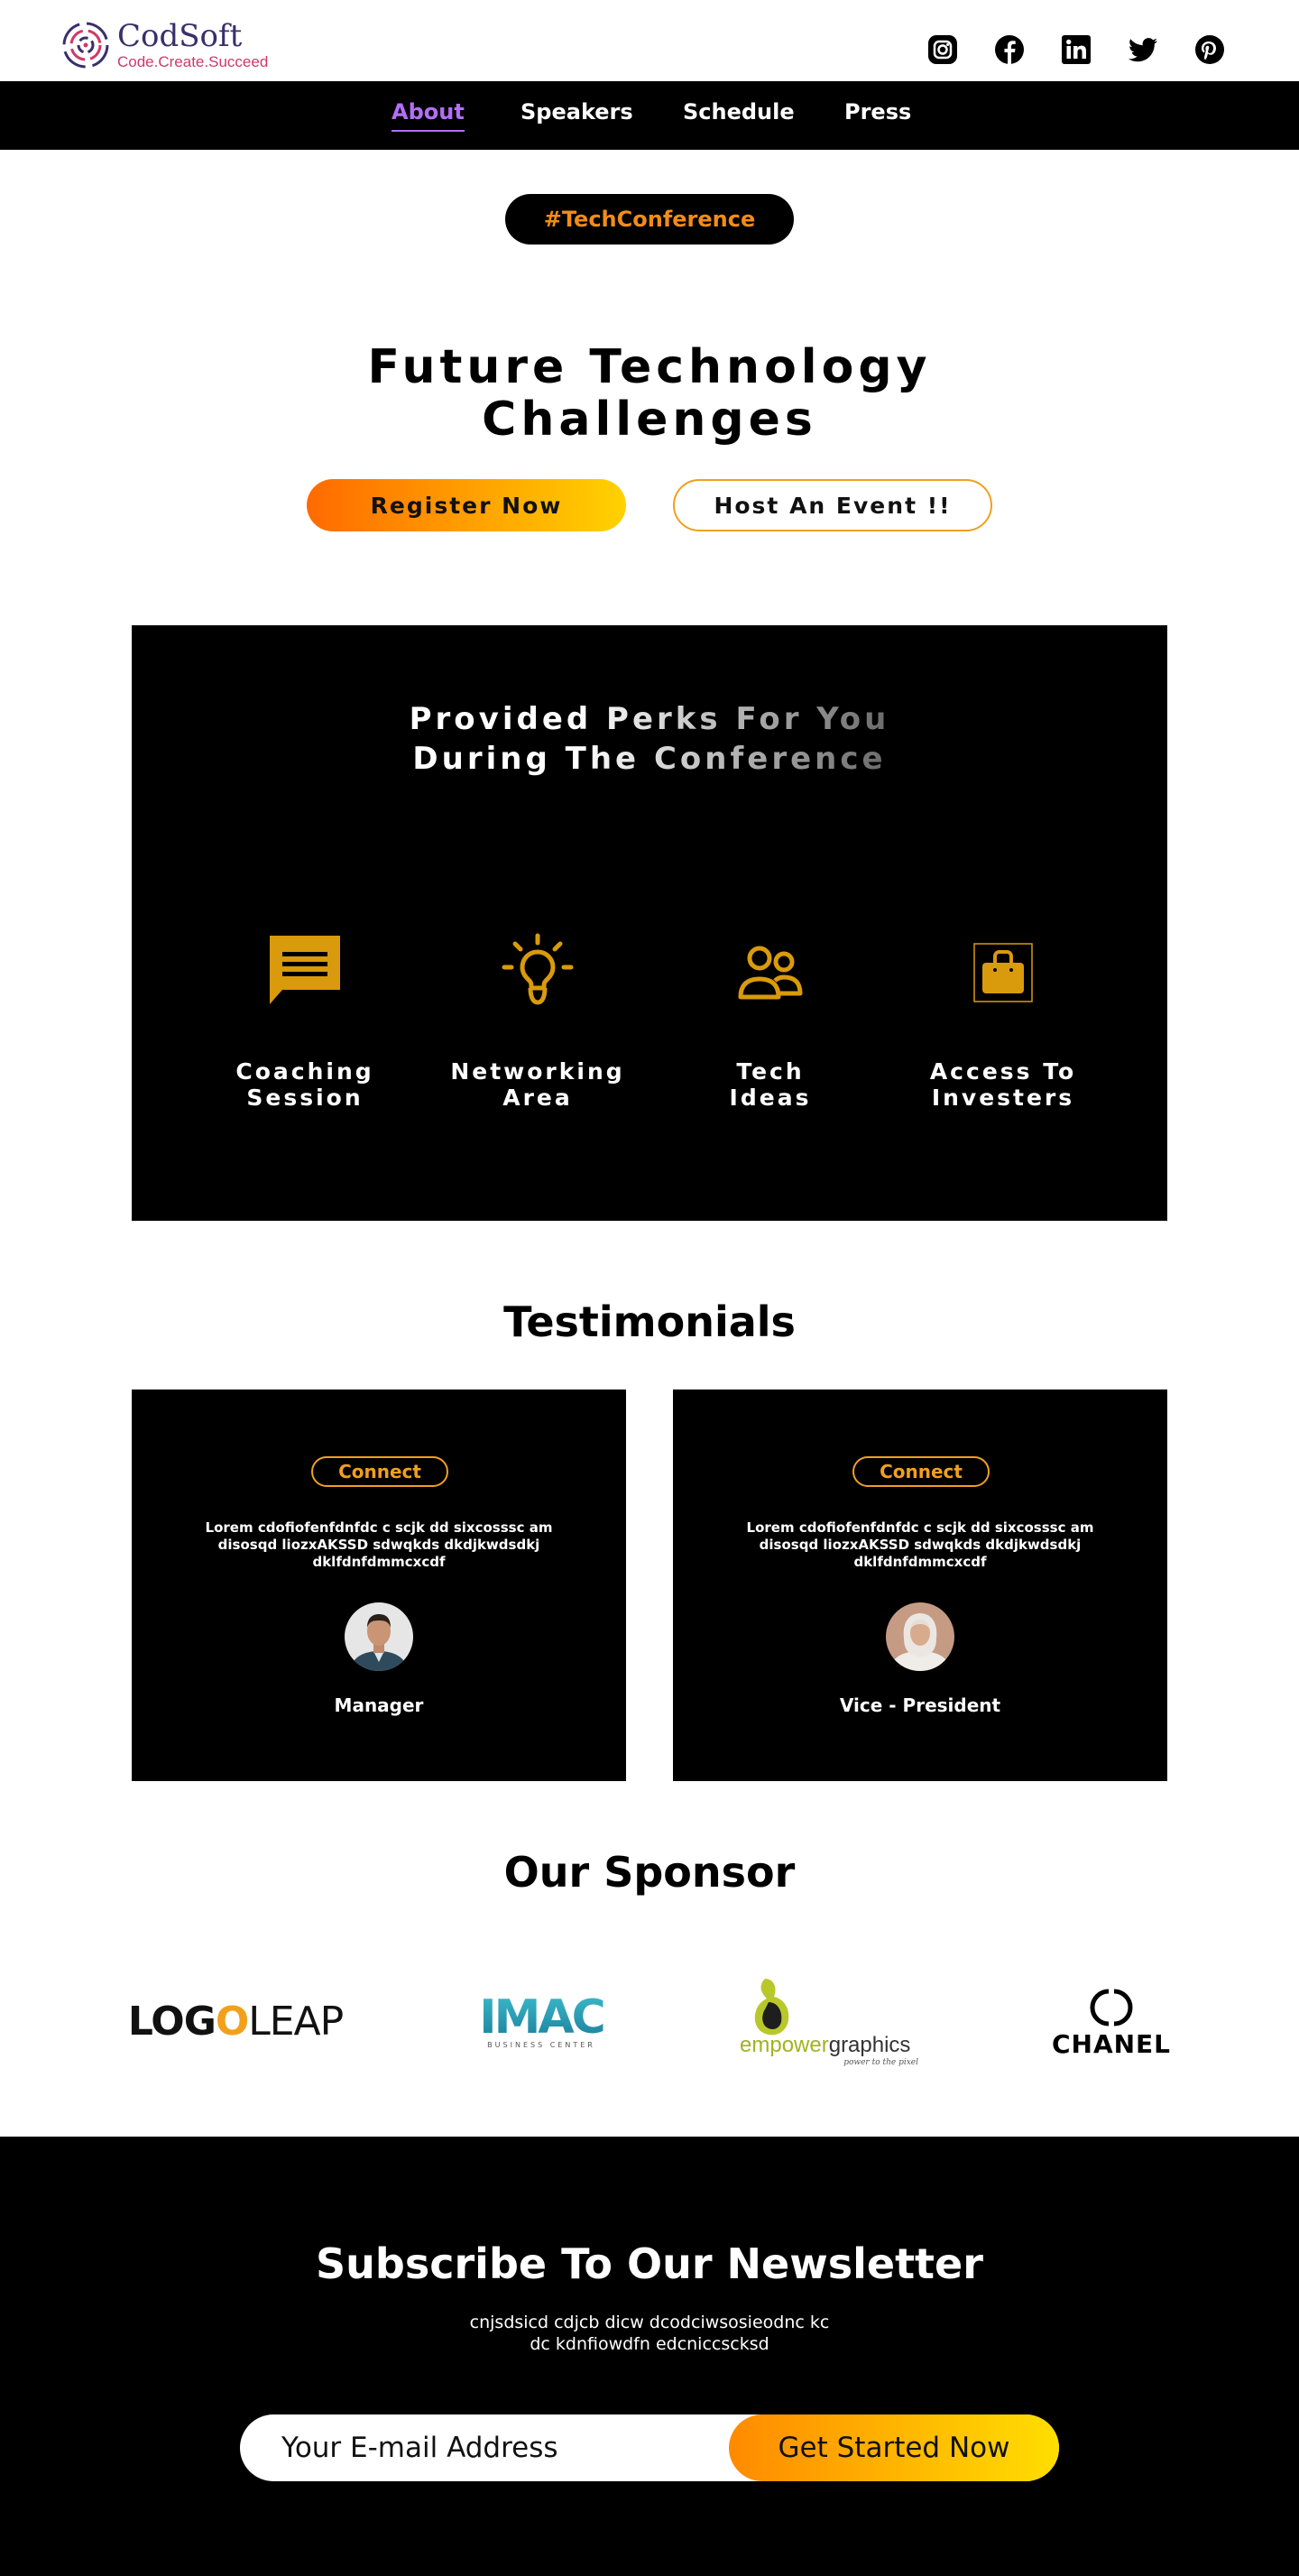  What do you see at coordinates (232, 2021) in the screenshot?
I see `sponsor-logo-text: O` at bounding box center [232, 2021].